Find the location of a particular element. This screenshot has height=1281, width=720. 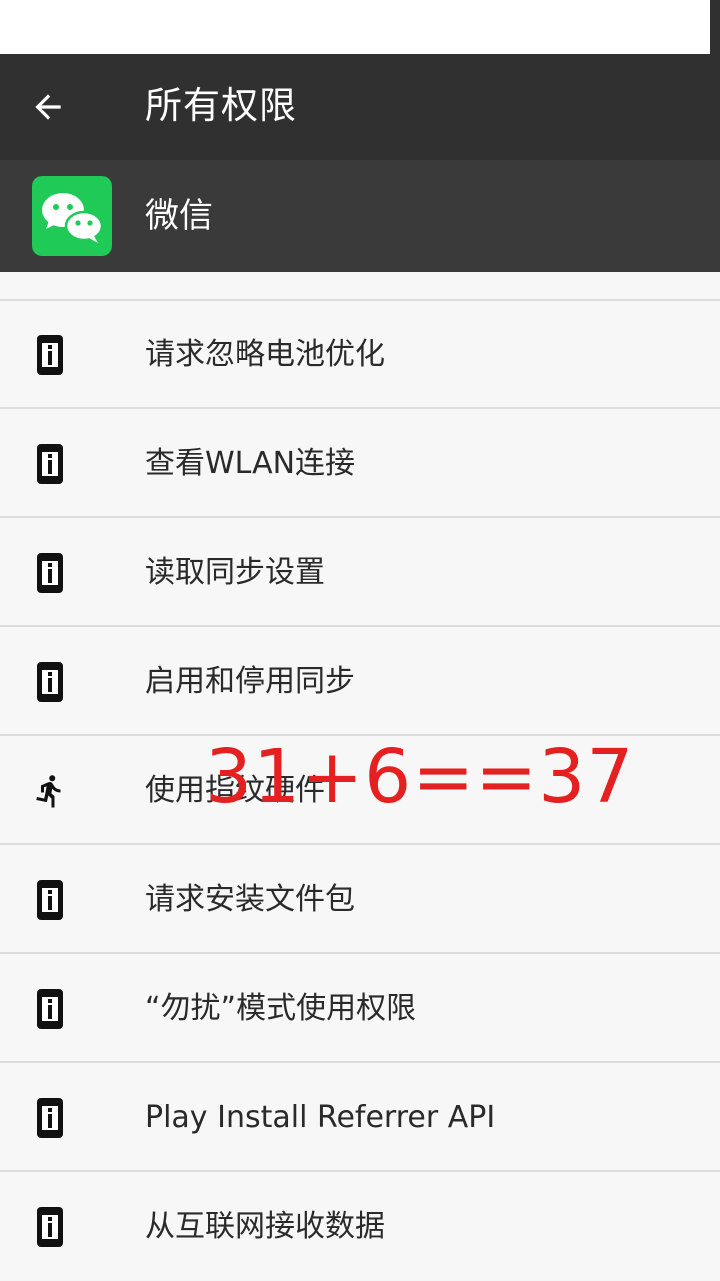

status-area-edge is located at coordinates (715, 27).